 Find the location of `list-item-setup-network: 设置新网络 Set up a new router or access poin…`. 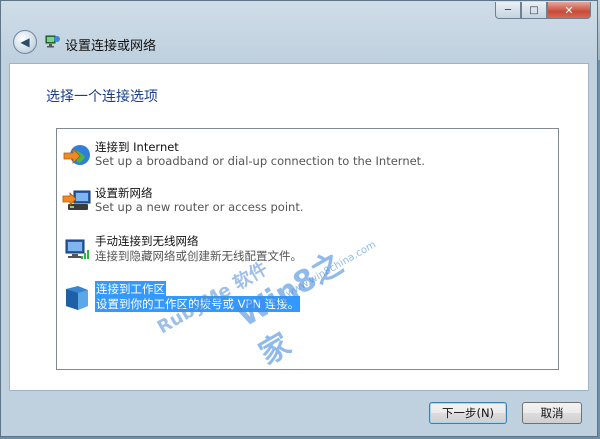

list-item-setup-network: 设置新网络 Set up a new router or access poin… is located at coordinates (182, 202).